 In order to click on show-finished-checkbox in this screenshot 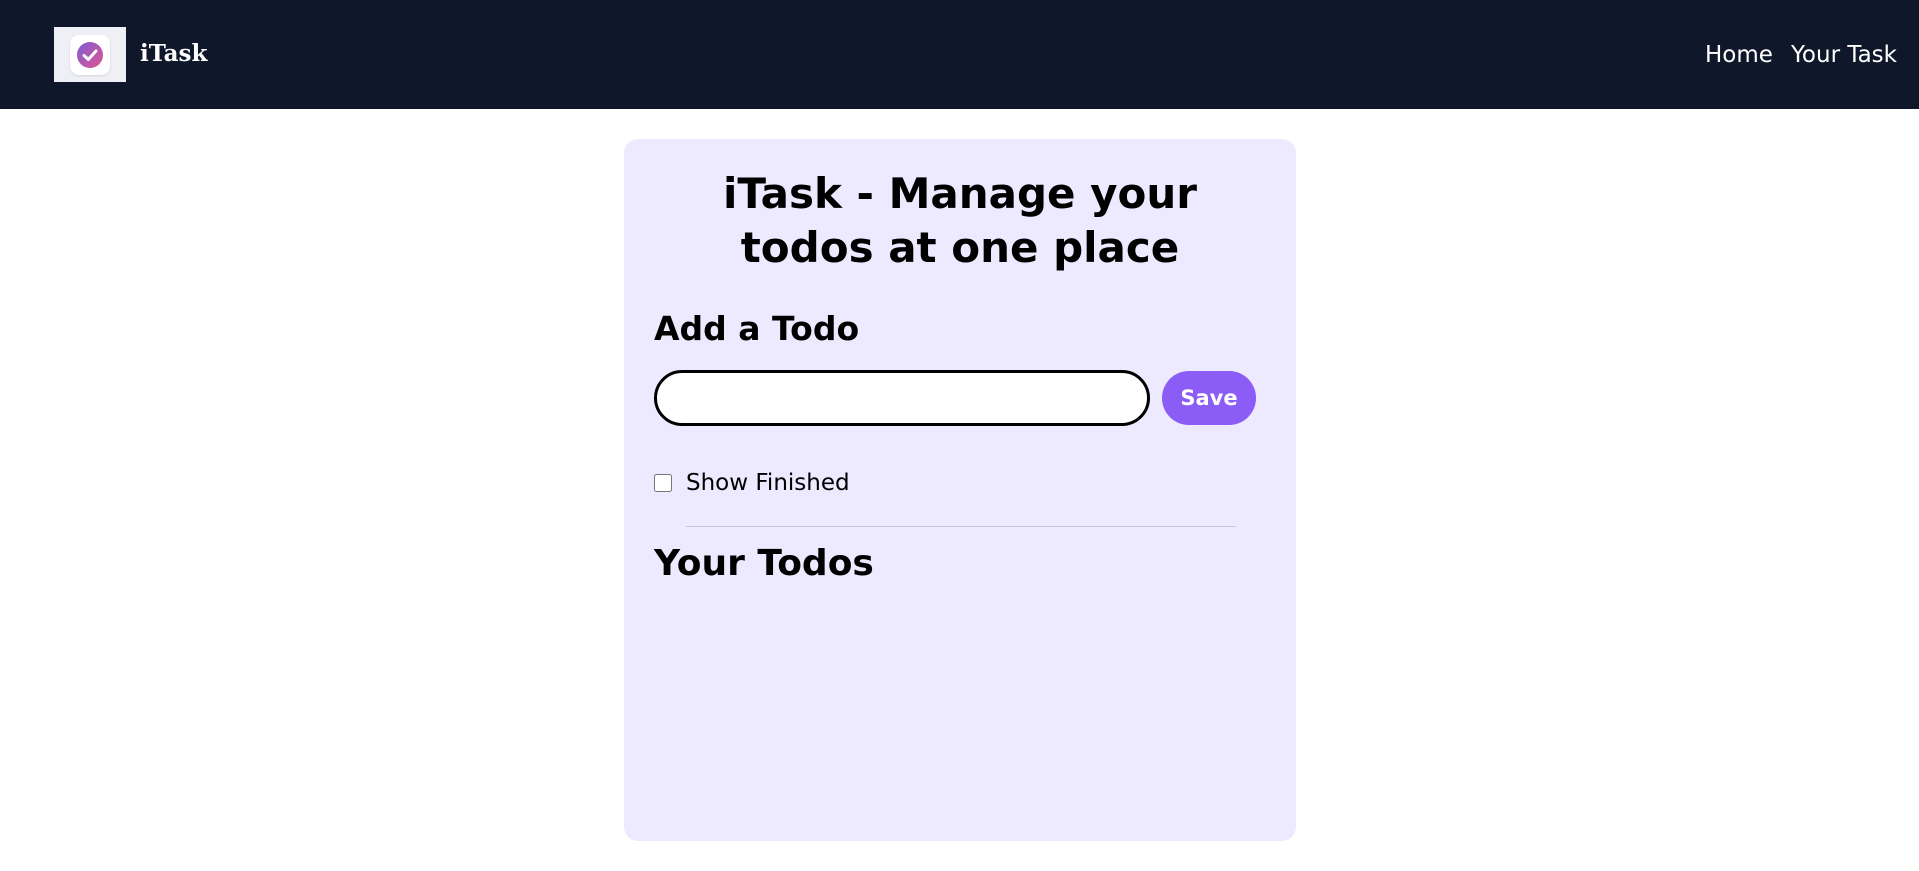, I will do `click(663, 483)`.